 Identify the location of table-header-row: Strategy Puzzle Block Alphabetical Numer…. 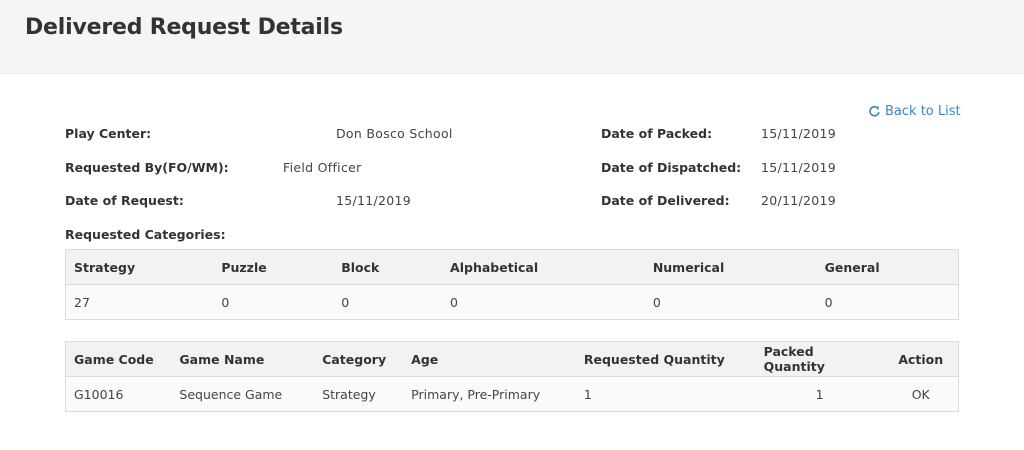
(512, 267).